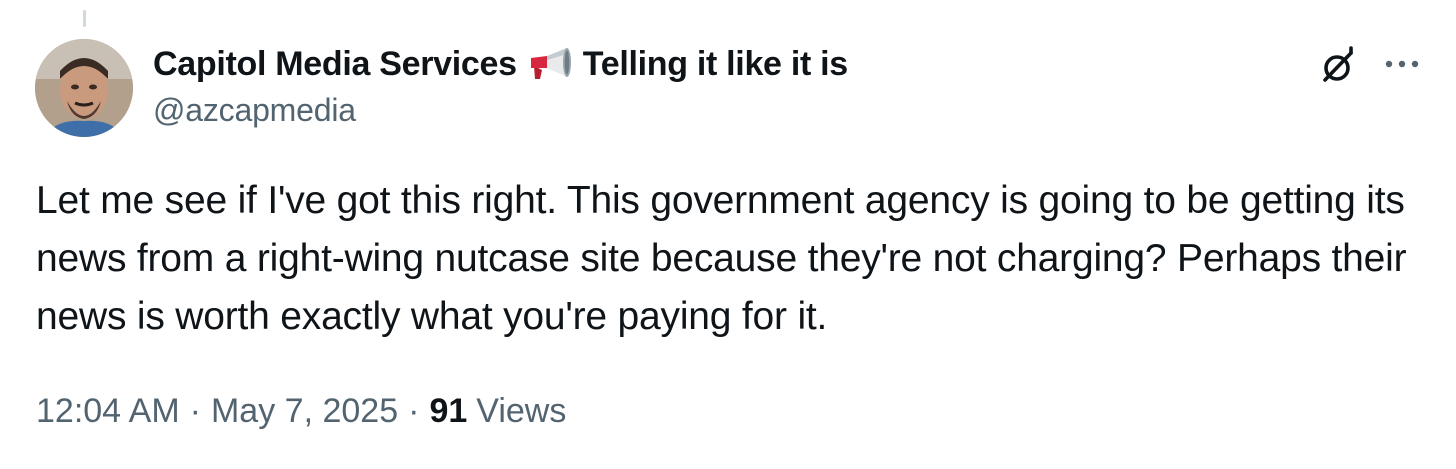 The image size is (1456, 469). I want to click on author-display-name: Capitol Media Services, so click(335, 64).